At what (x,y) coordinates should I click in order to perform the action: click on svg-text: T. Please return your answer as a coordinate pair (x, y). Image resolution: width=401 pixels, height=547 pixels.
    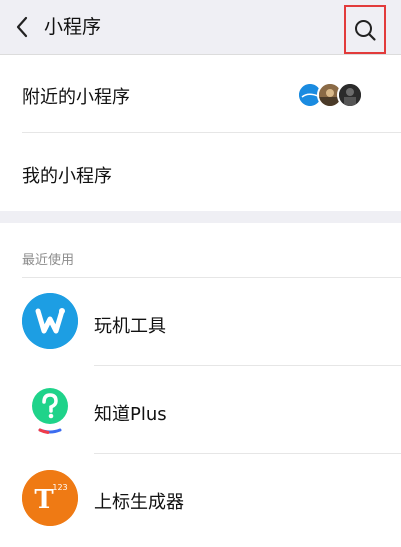
    Looking at the image, I should click on (44, 500).